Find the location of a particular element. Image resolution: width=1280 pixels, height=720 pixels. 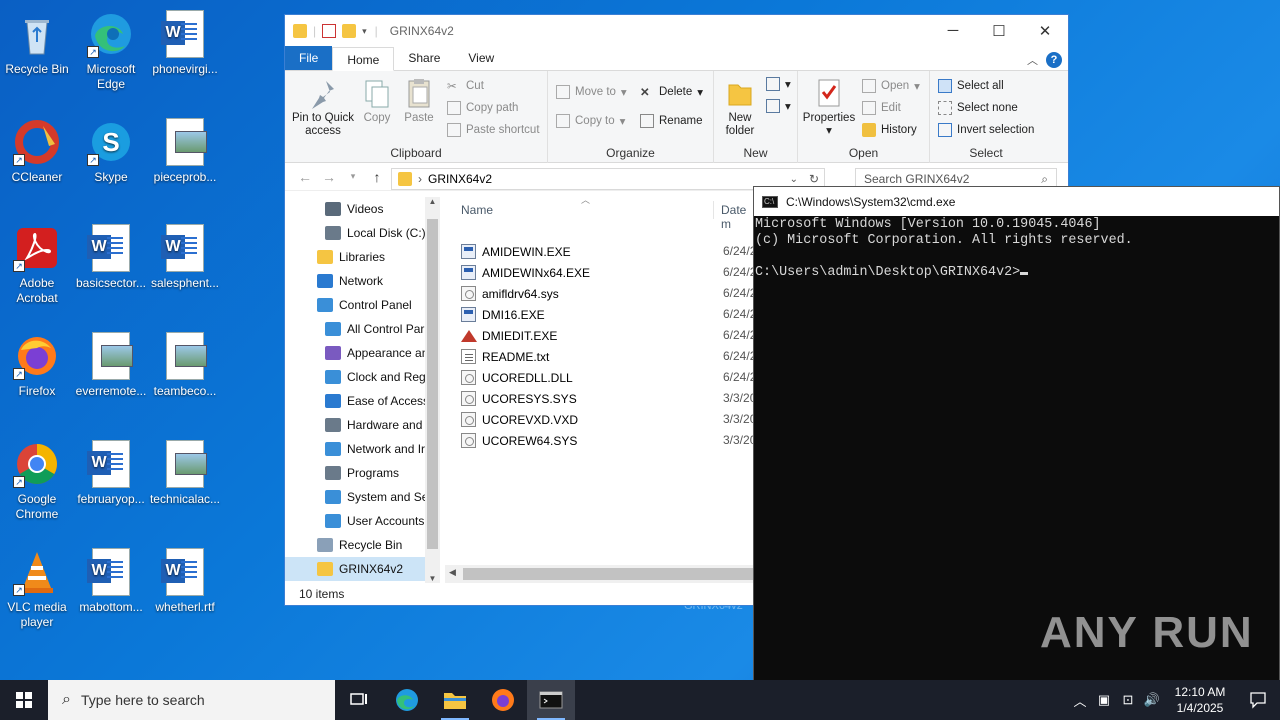

nav-item: User Accounts is located at coordinates (355, 521).